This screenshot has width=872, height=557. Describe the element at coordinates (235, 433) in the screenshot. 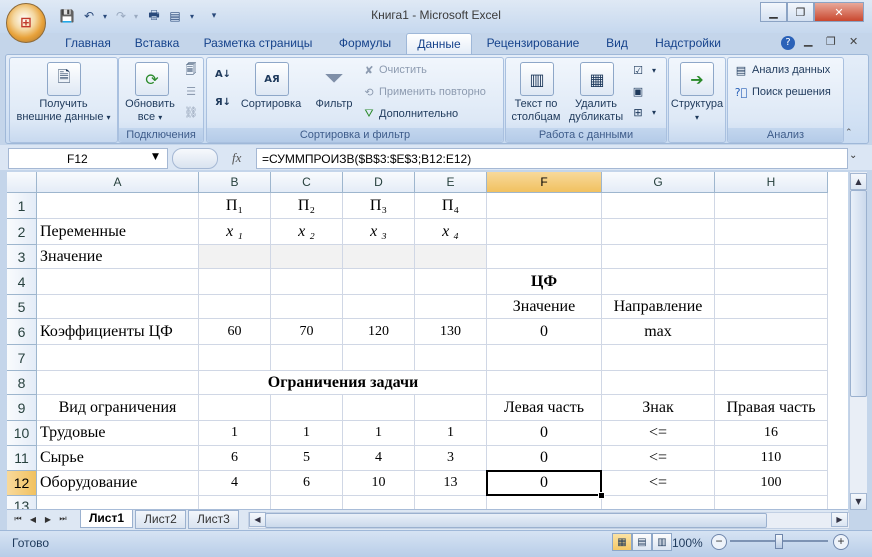

I see `cell-b10: 1` at that location.